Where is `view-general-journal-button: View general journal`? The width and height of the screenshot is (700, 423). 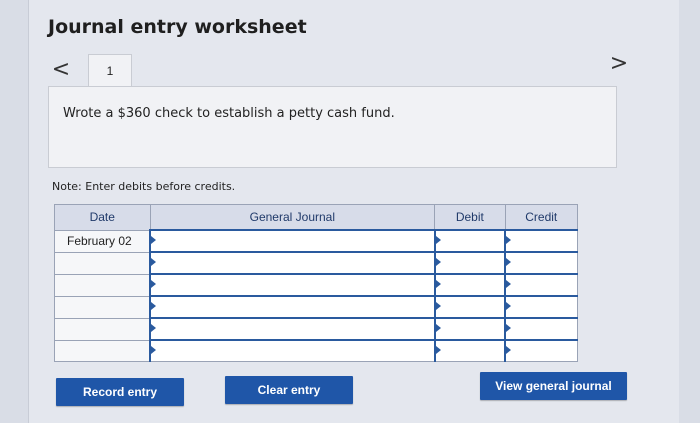
view-general-journal-button: View general journal is located at coordinates (553, 386).